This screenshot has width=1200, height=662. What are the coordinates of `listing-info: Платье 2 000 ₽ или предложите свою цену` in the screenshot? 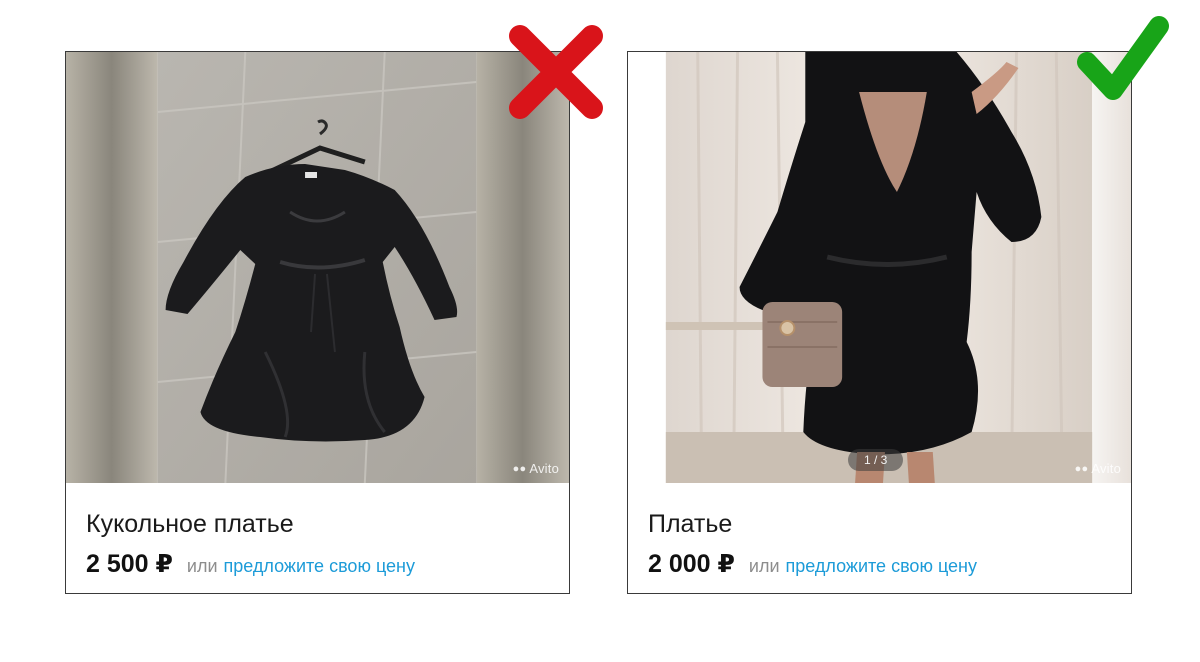 It's located at (879, 531).